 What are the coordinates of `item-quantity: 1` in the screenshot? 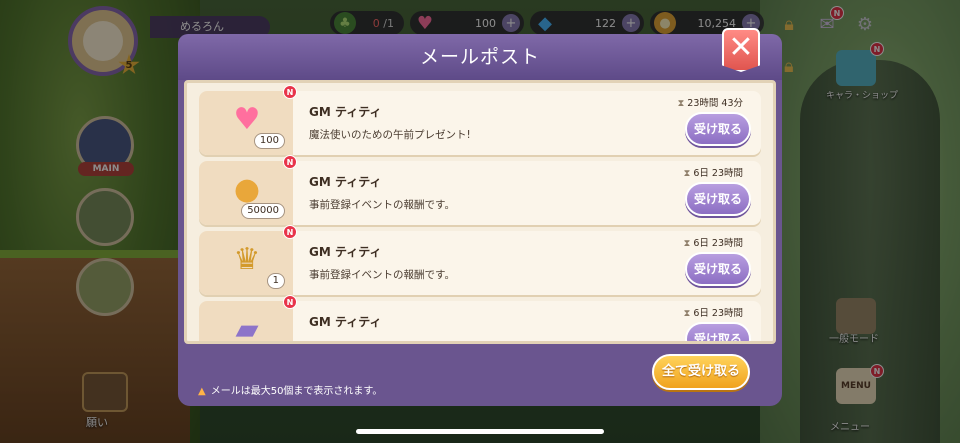 It's located at (275, 281).